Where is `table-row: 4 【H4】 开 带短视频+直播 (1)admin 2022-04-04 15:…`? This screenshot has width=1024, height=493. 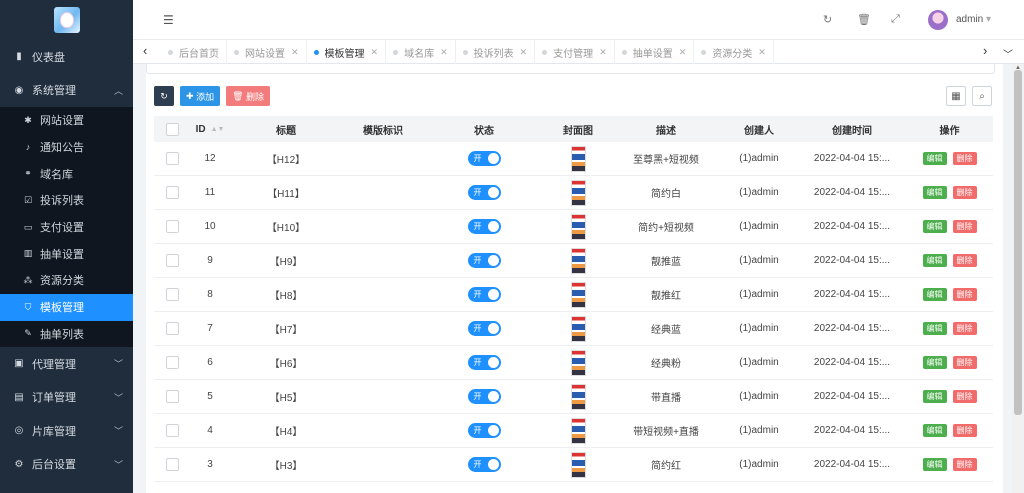
table-row: 4 【H4】 开 带短视频+直播 (1)admin 2022-04-04 15:… is located at coordinates (573, 431).